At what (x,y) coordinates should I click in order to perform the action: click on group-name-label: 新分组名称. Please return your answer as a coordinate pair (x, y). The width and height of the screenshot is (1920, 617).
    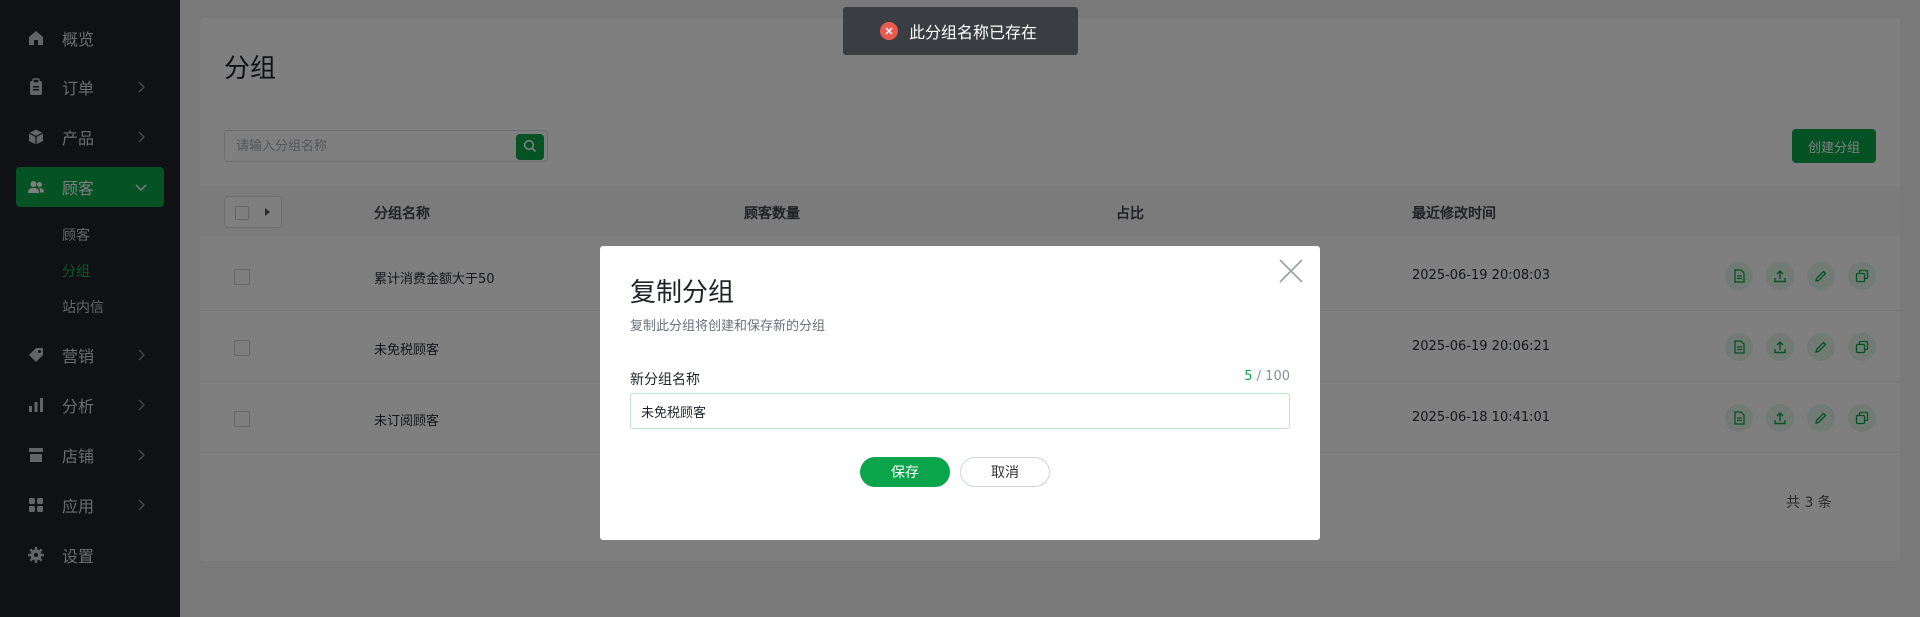
    Looking at the image, I should click on (665, 380).